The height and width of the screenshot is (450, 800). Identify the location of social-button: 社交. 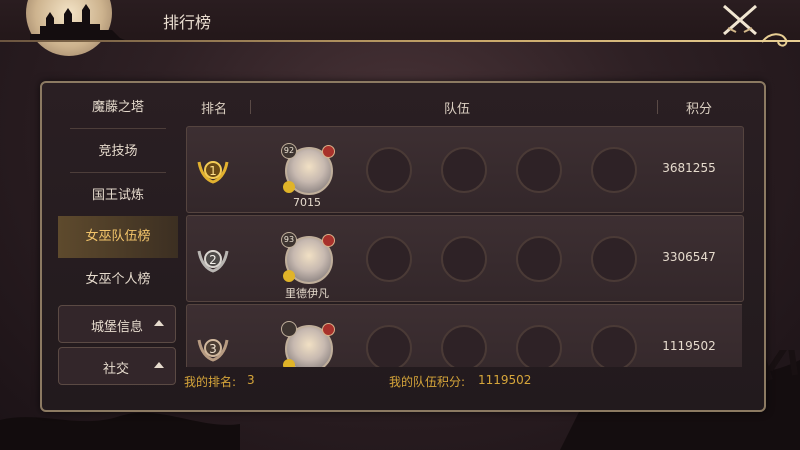
(117, 366).